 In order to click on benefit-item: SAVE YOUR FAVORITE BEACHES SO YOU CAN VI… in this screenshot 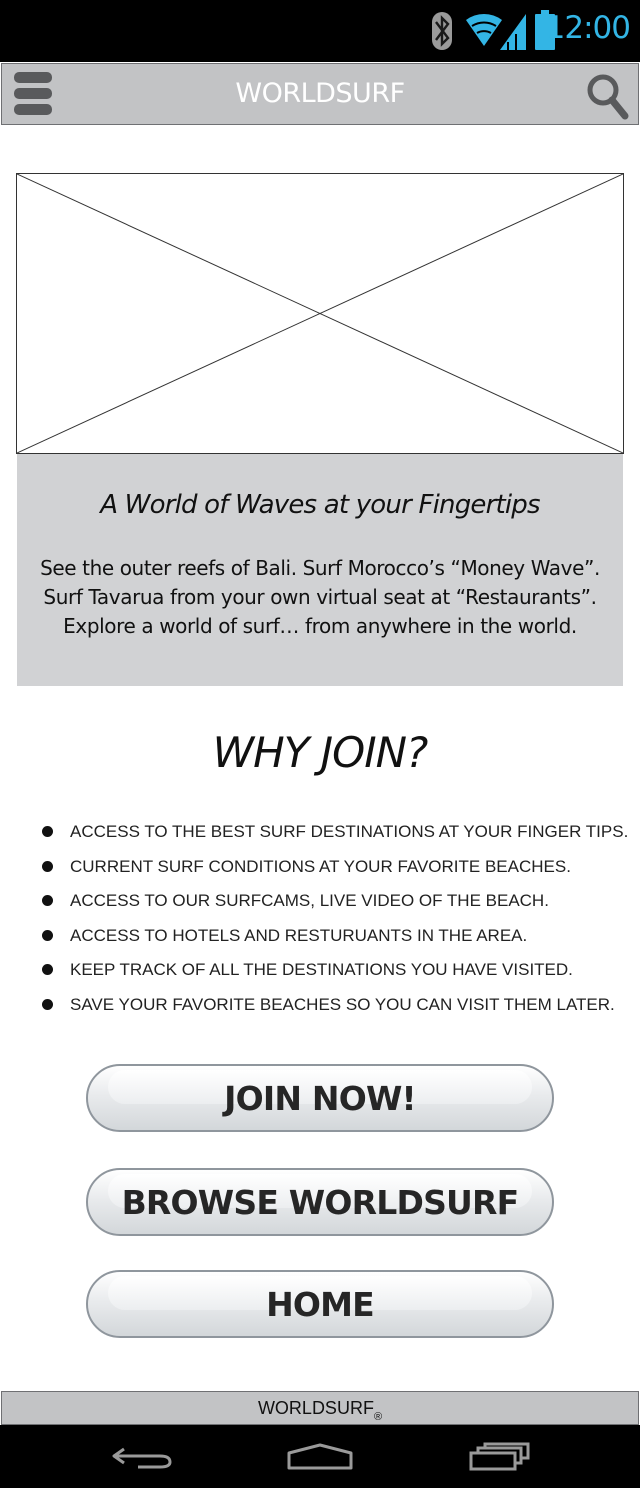, I will do `click(335, 1008)`.